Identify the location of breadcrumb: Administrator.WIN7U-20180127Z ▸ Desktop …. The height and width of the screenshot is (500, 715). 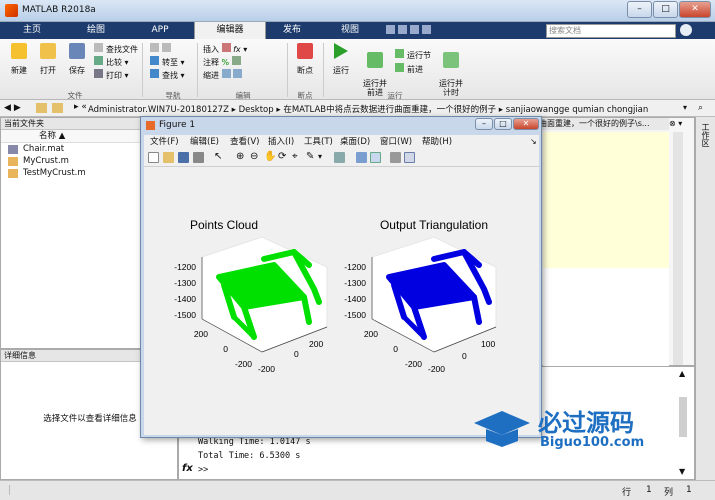
(368, 109).